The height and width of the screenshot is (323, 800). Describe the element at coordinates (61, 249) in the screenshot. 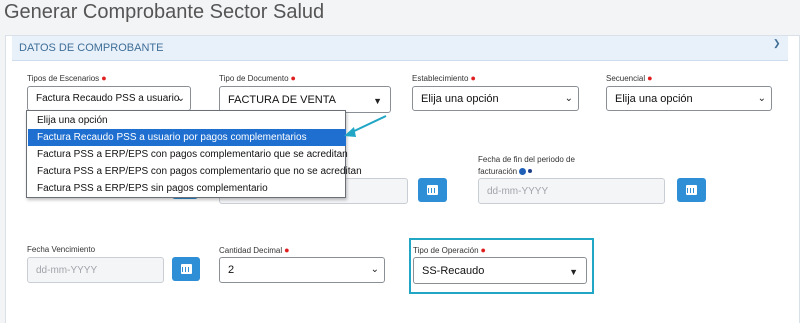

I see `fecha-vencimiento-label: Fecha Vencimiento` at that location.